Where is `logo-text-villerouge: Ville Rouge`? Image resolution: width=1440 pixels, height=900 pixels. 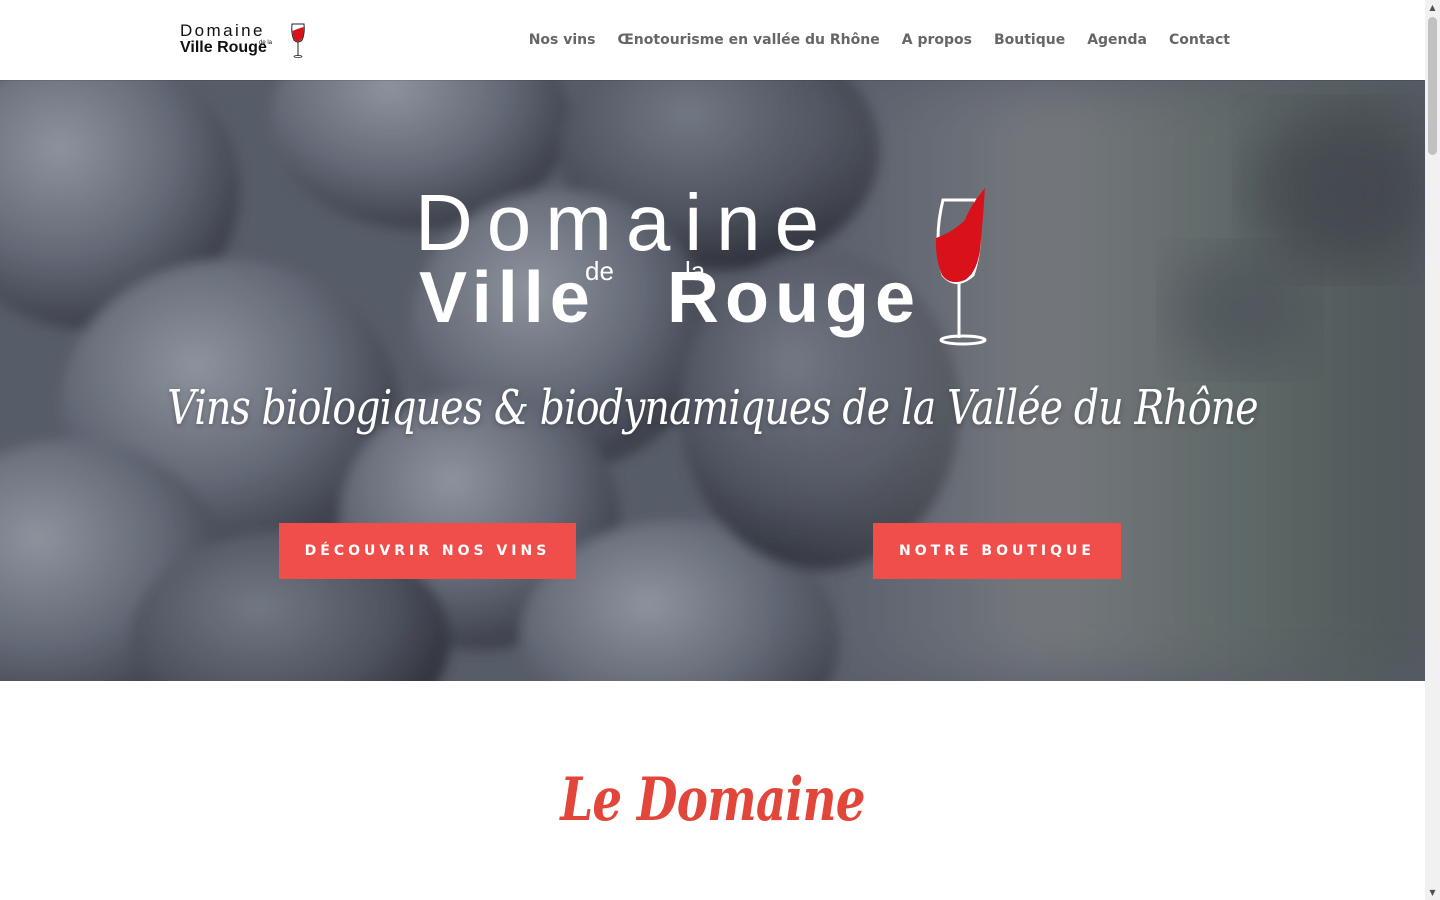 logo-text-villerouge: Ville Rouge is located at coordinates (223, 47).